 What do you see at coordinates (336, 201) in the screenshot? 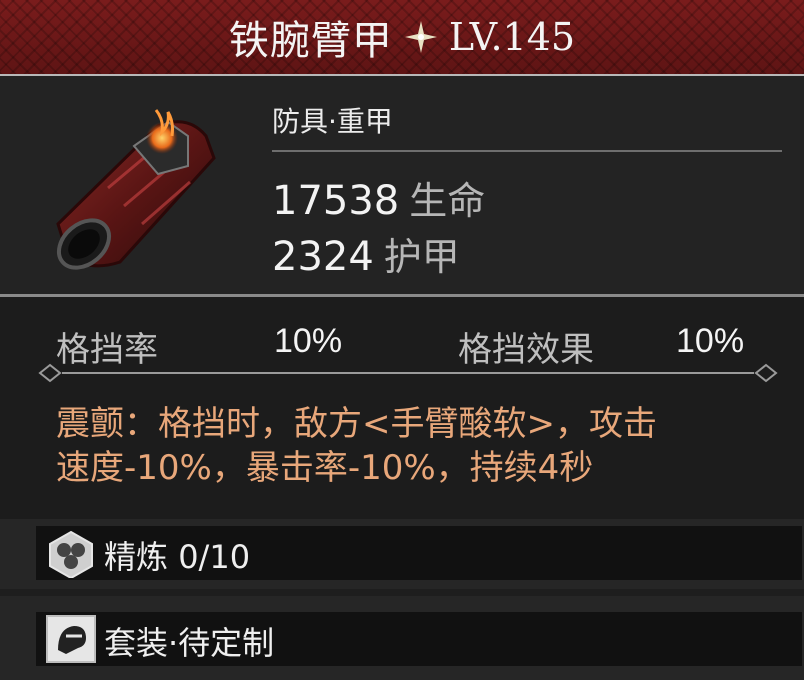
I see `stat-health-value: 17538` at bounding box center [336, 201].